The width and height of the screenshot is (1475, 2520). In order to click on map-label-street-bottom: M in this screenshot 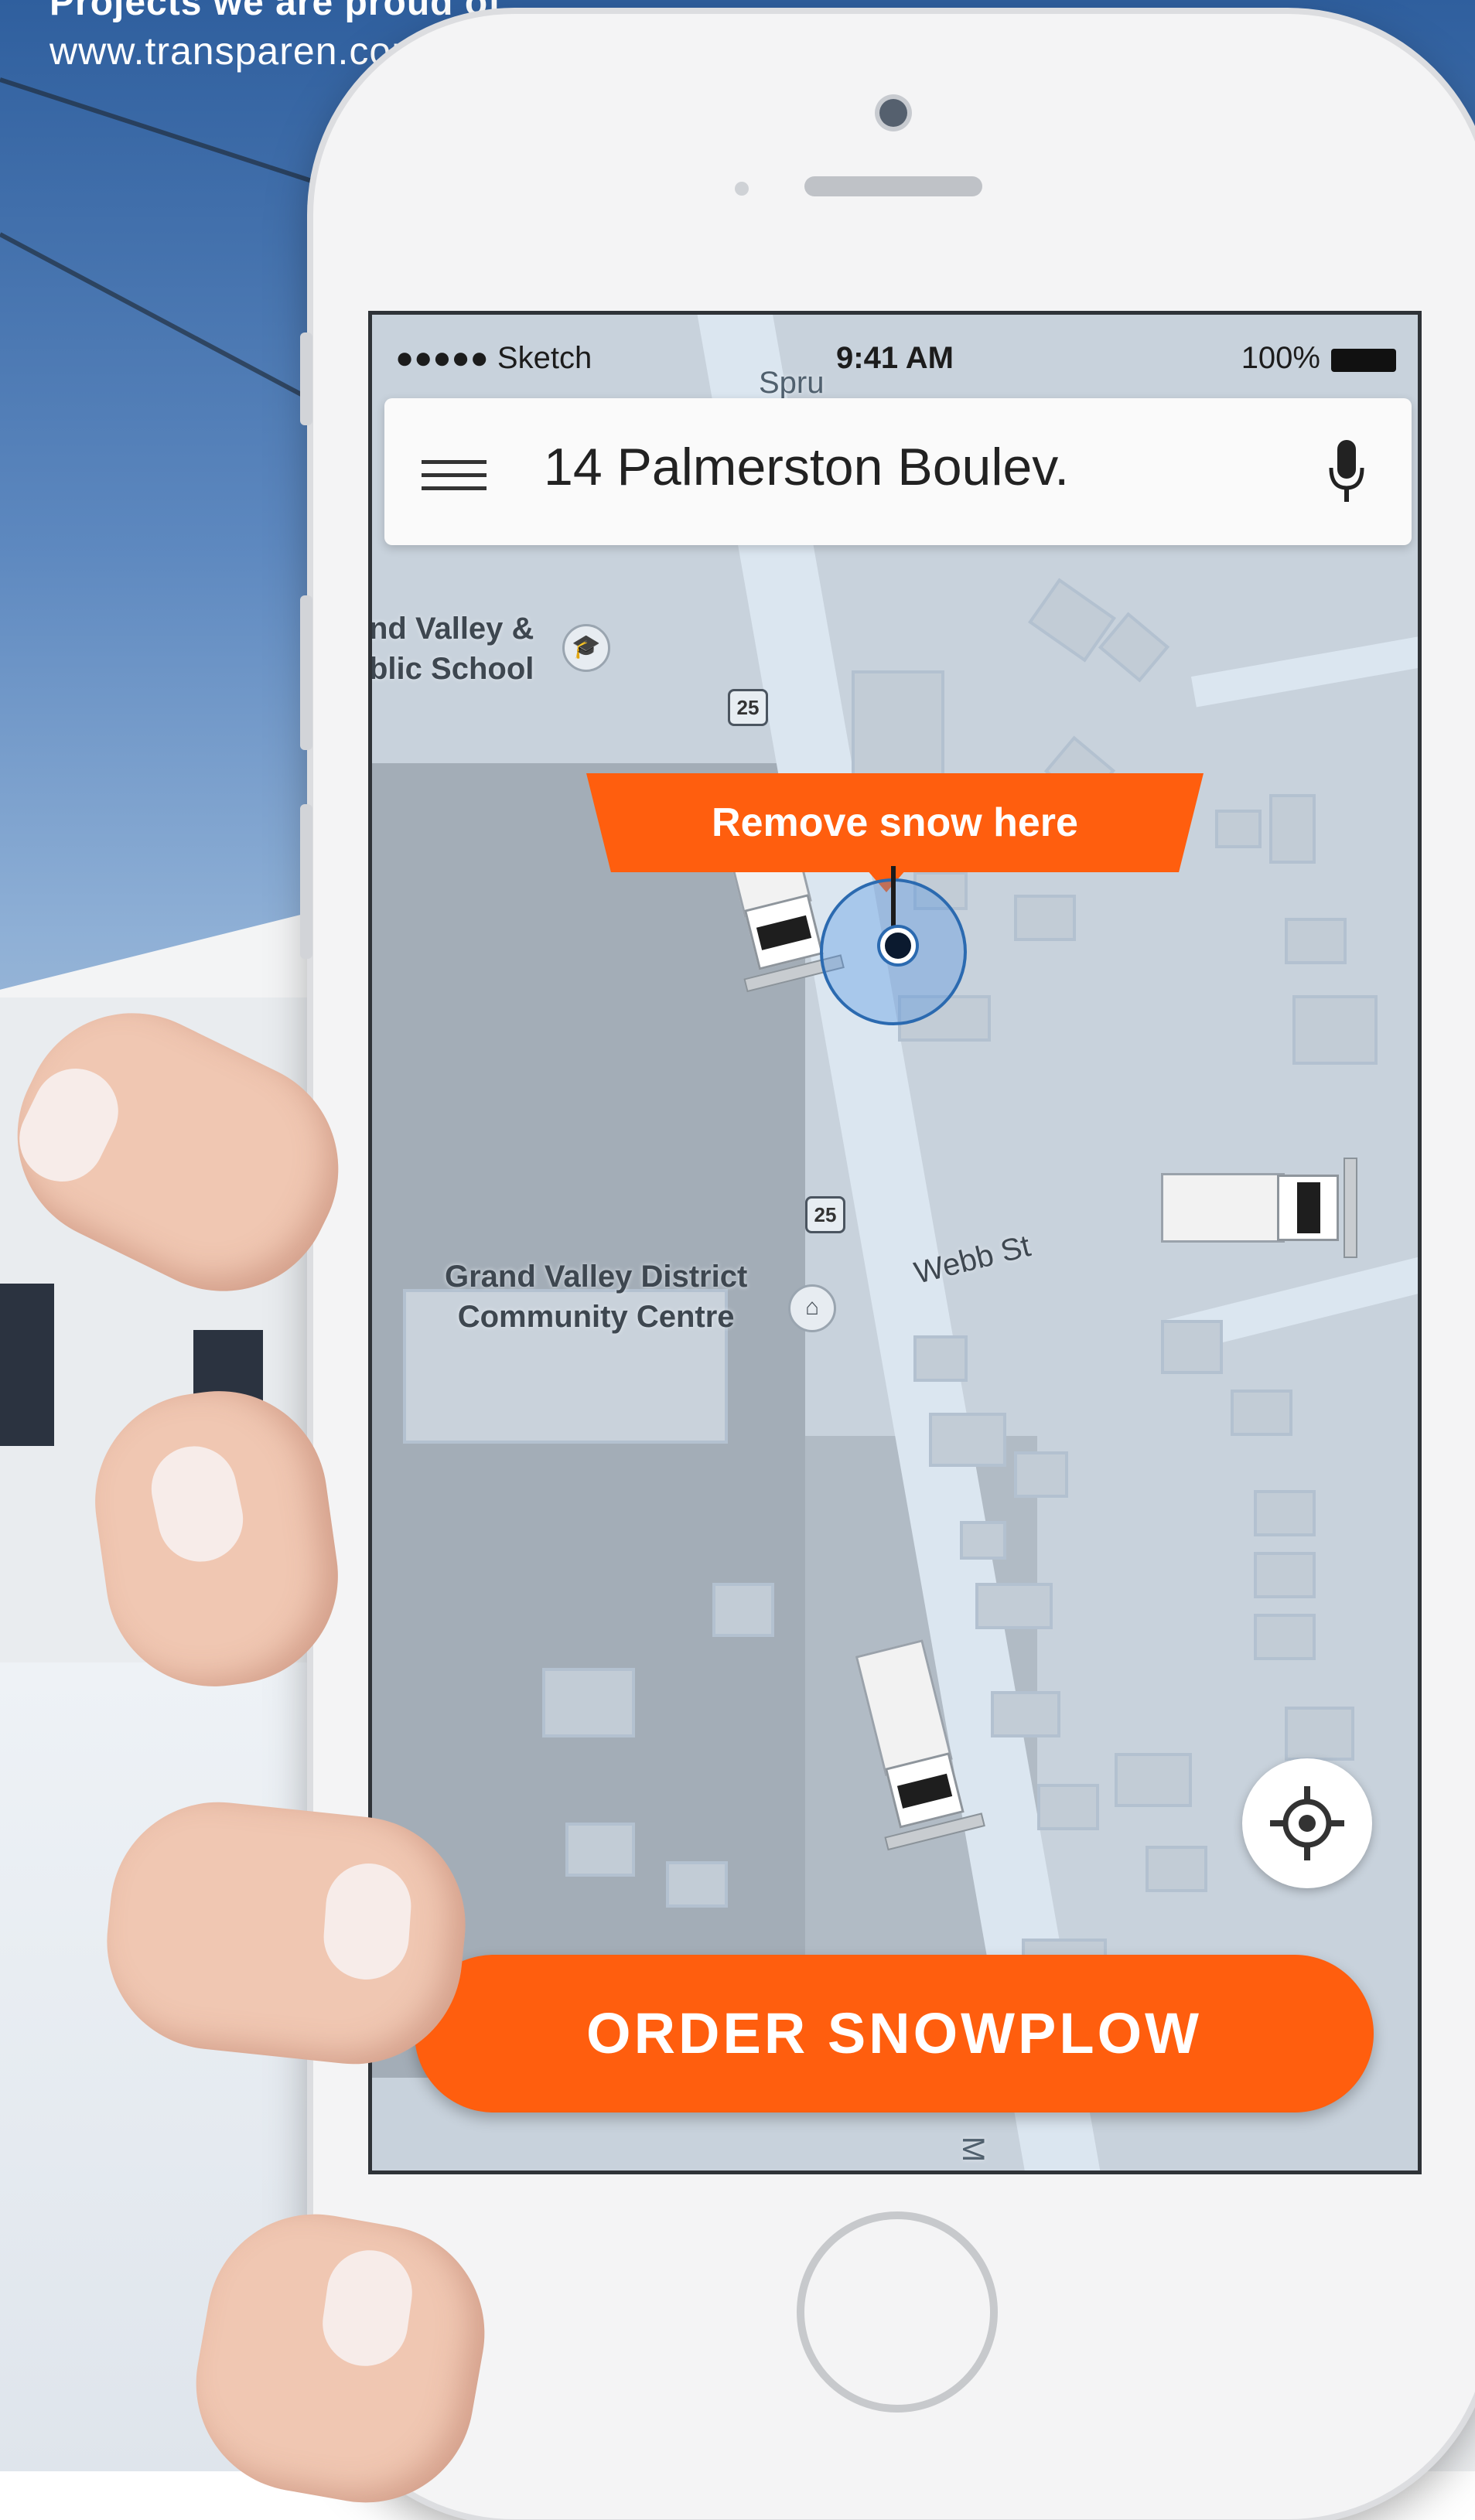, I will do `click(974, 2149)`.